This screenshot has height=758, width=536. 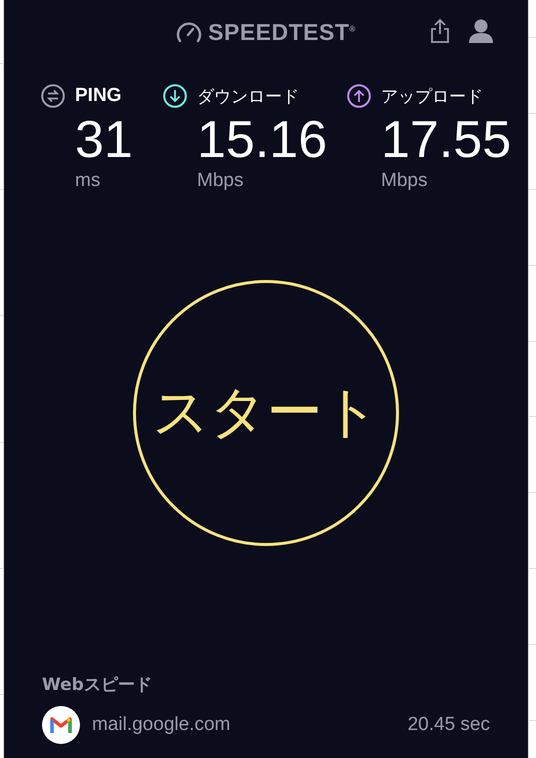 What do you see at coordinates (104, 140) in the screenshot?
I see `metric-value: 31` at bounding box center [104, 140].